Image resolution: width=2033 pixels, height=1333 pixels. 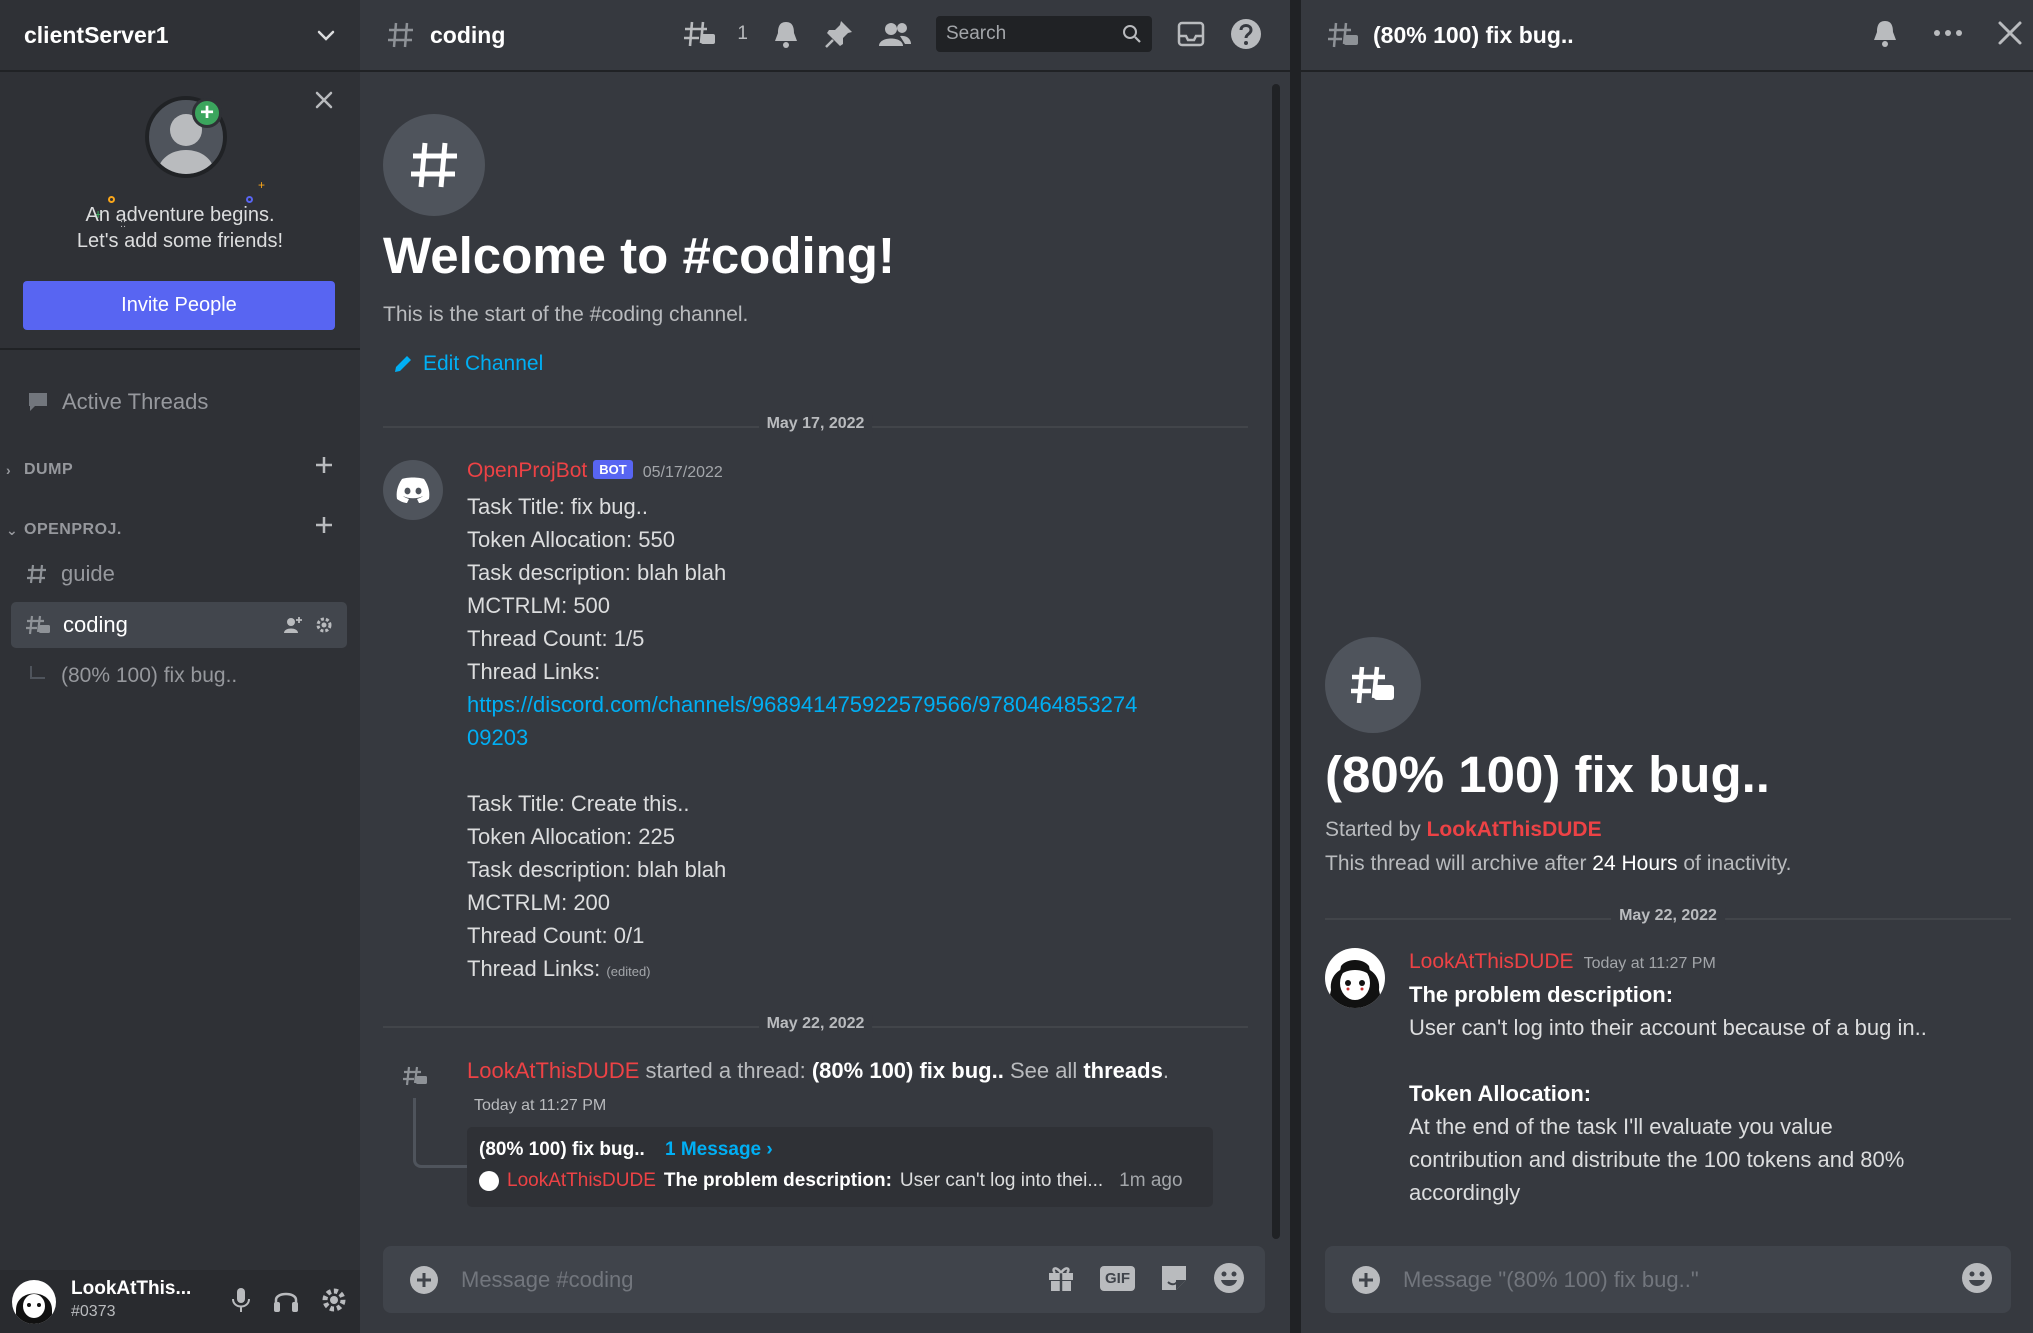 I want to click on sidebar-item-guide: guide, so click(x=179, y=574).